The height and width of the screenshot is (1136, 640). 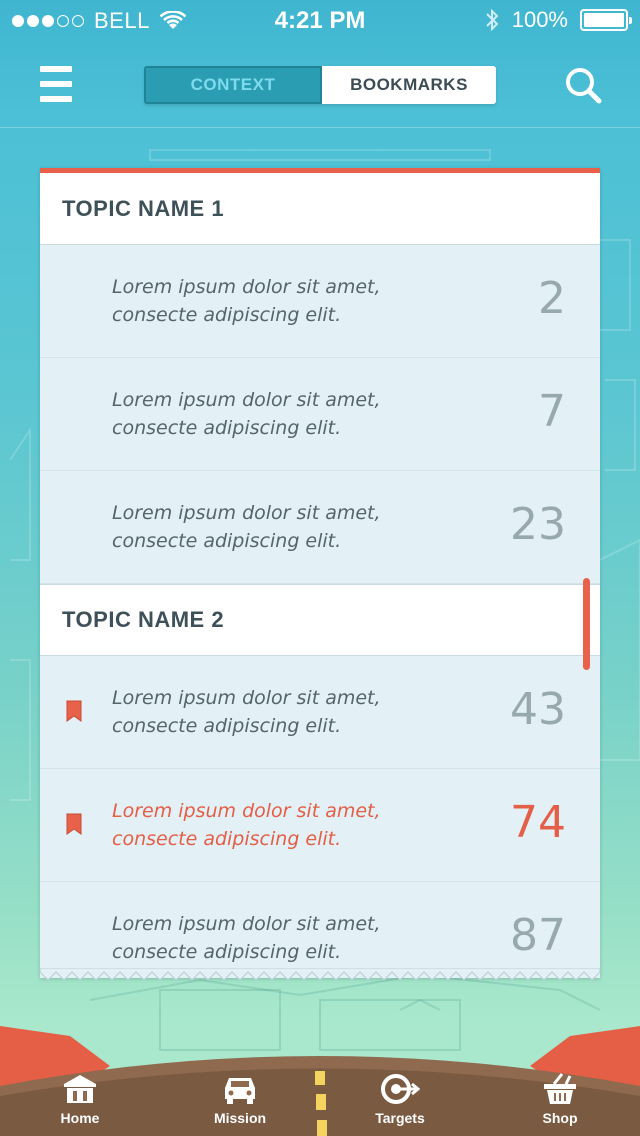 I want to click on basket-icon, so click(x=560, y=1088).